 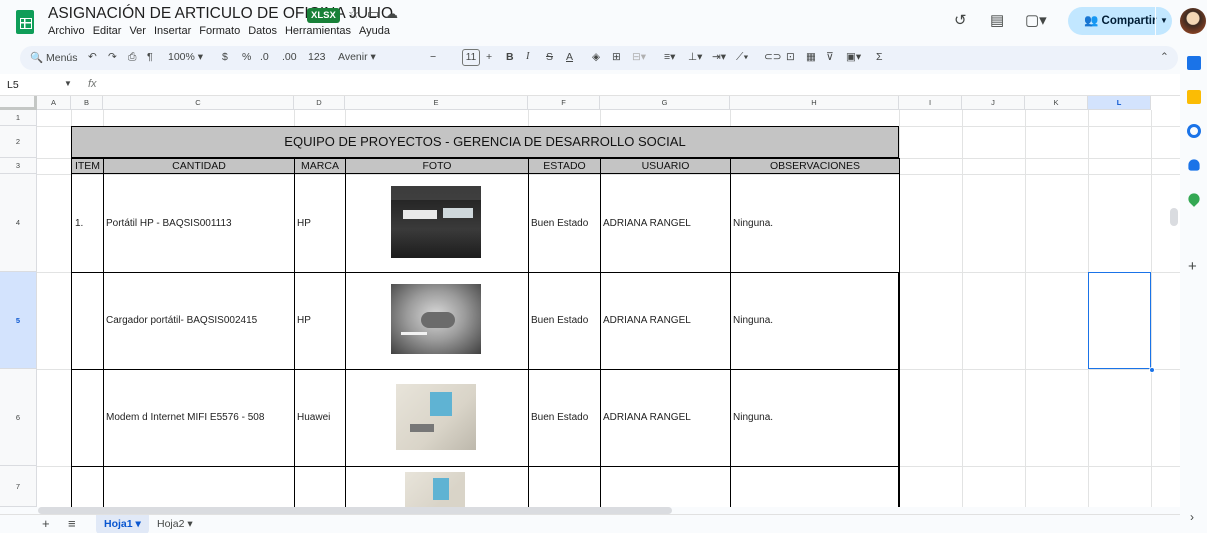 What do you see at coordinates (18, 417) in the screenshot?
I see `row-header-6: 6` at bounding box center [18, 417].